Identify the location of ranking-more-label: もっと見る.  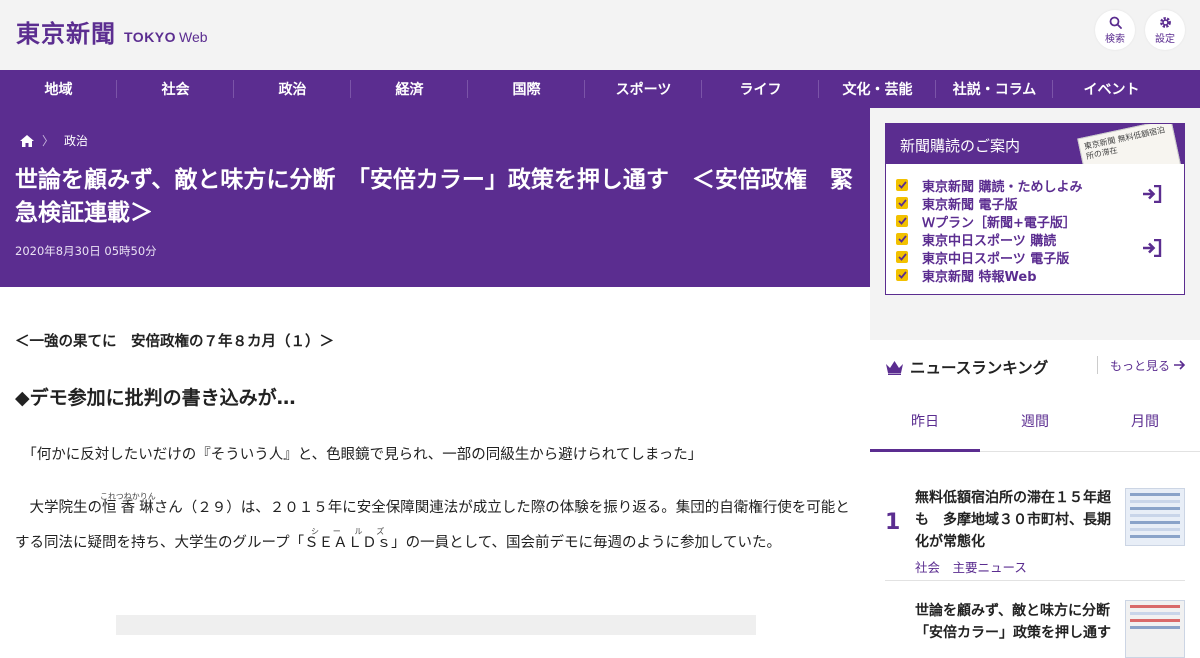
(1140, 365).